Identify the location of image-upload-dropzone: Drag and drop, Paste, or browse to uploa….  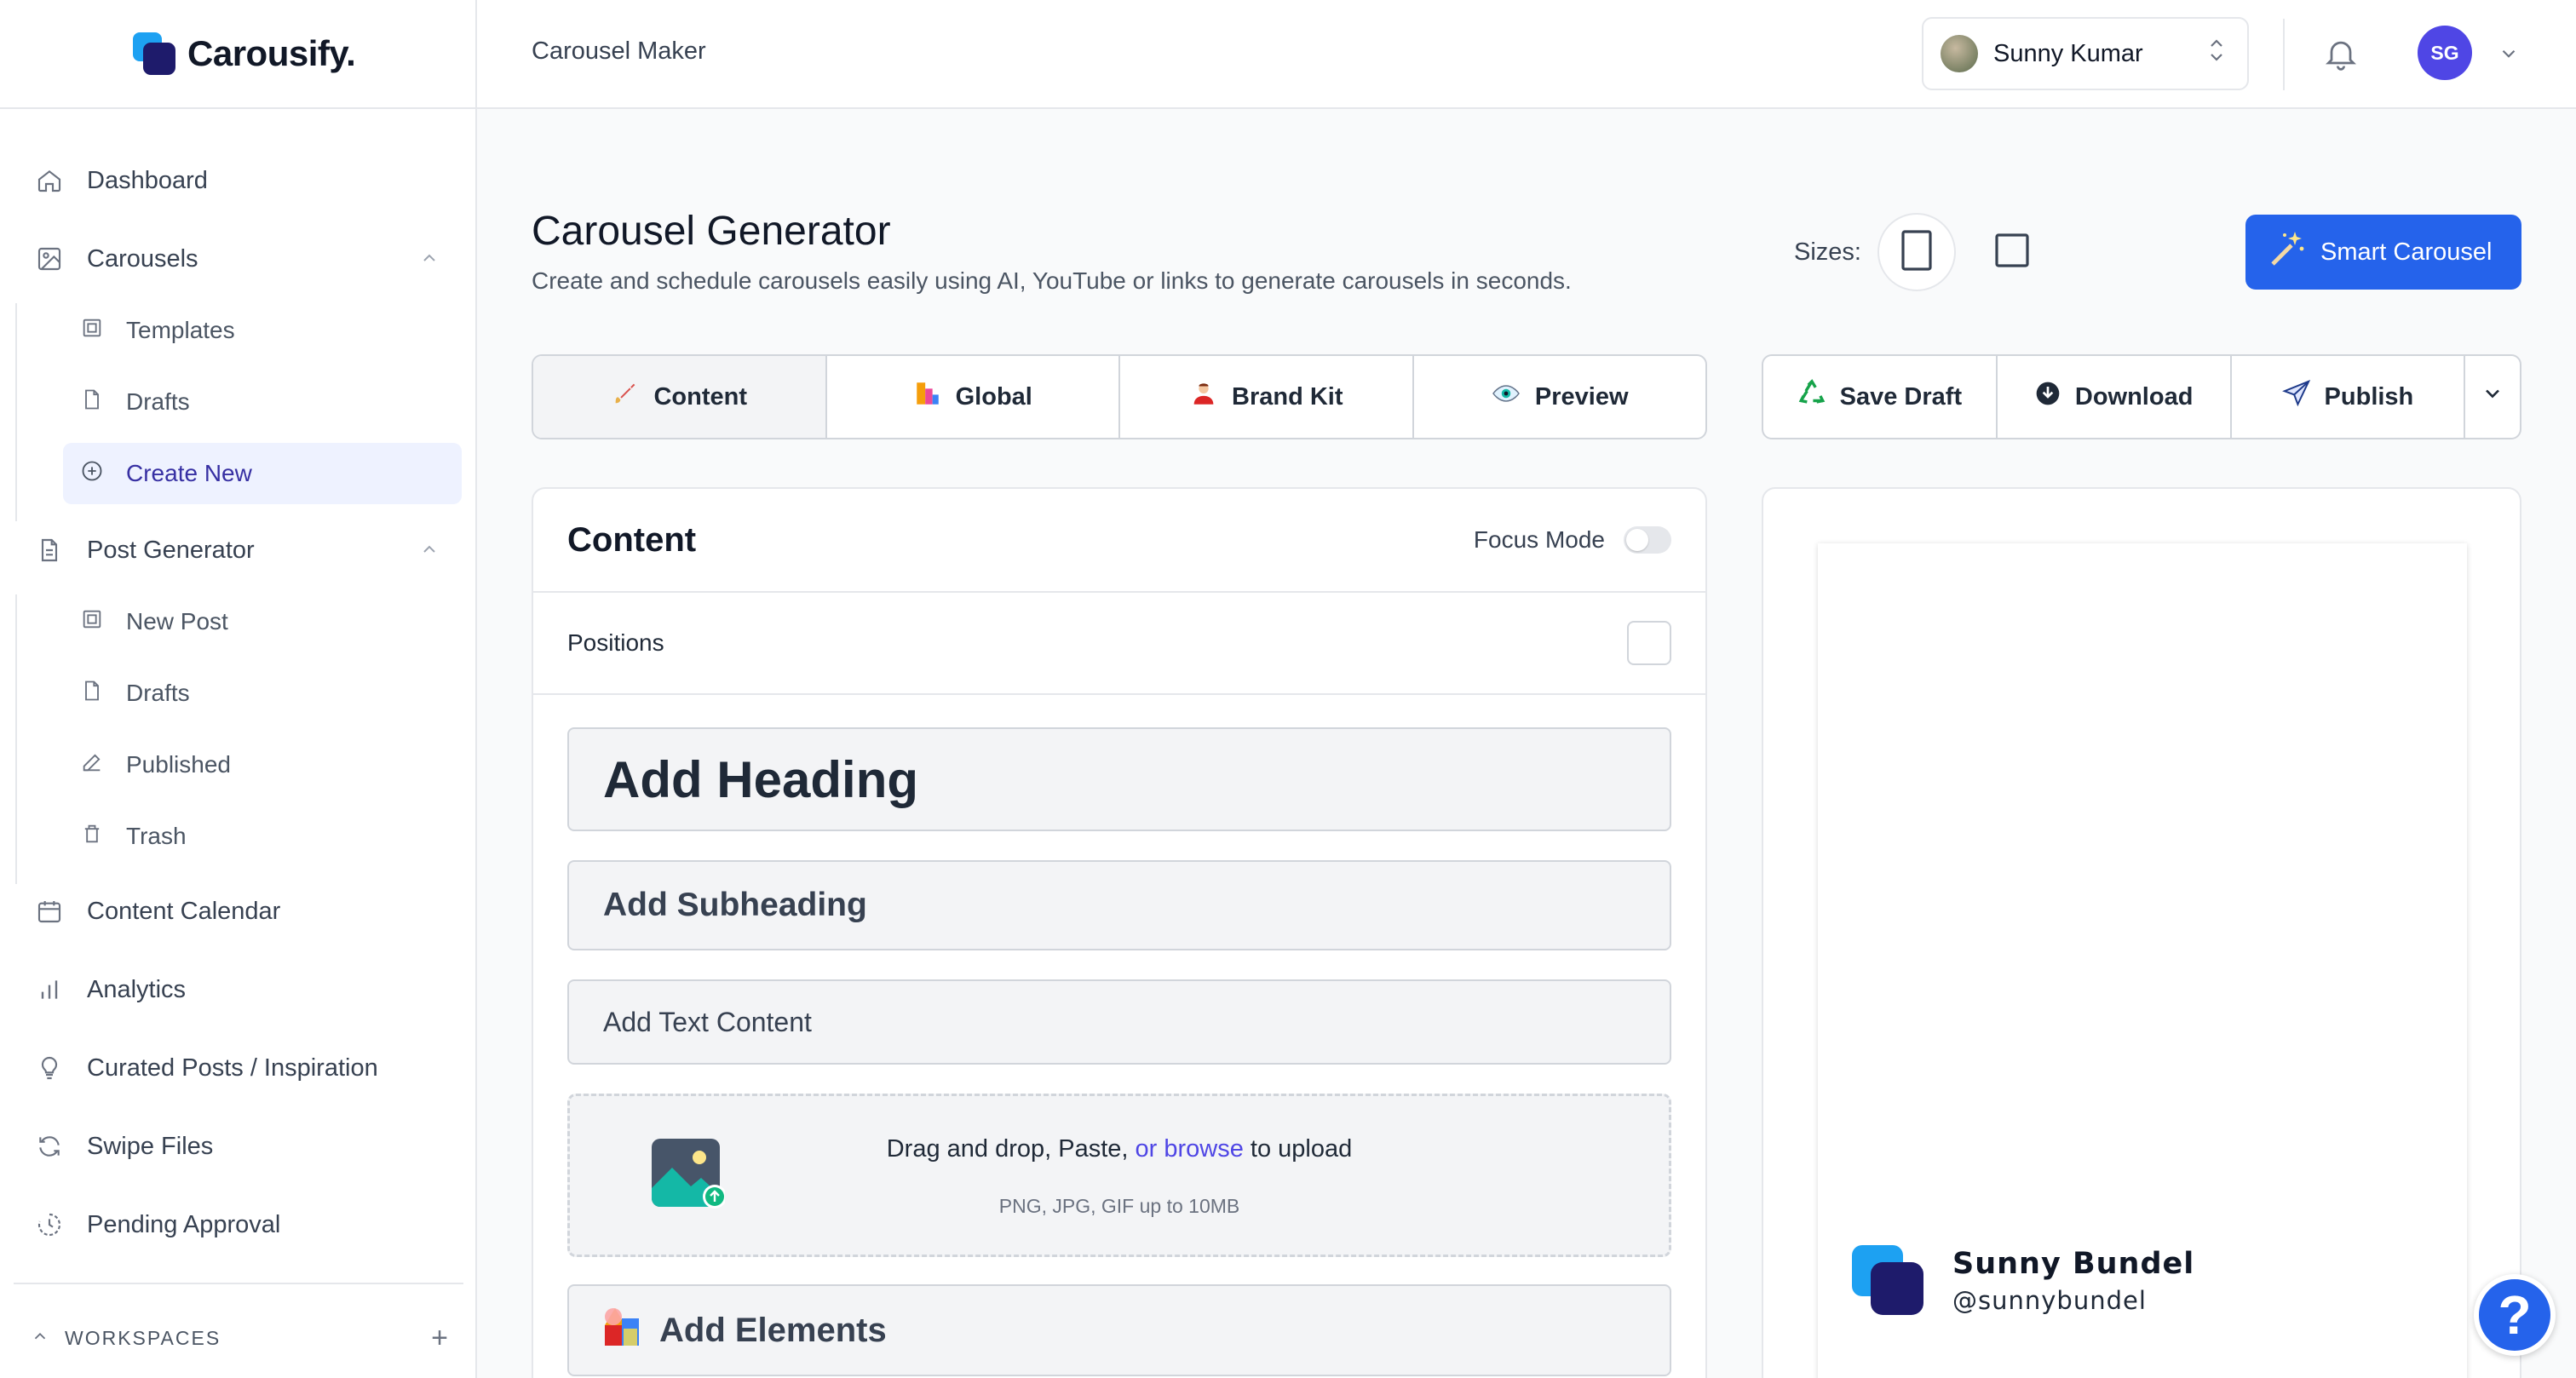
(1119, 1176).